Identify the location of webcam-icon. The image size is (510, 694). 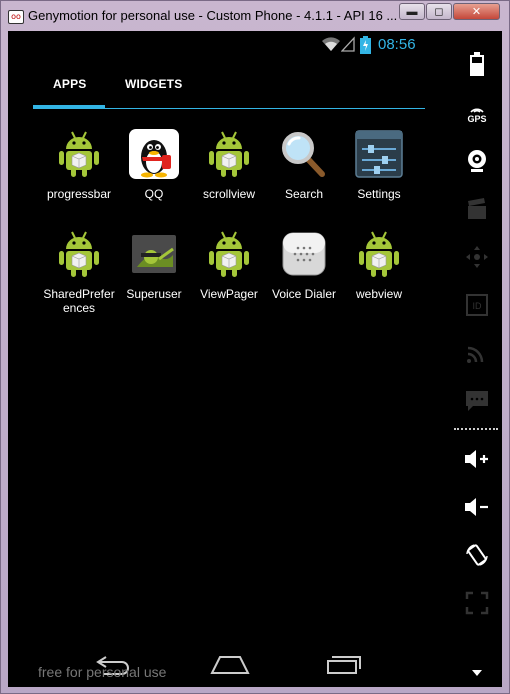
(477, 161).